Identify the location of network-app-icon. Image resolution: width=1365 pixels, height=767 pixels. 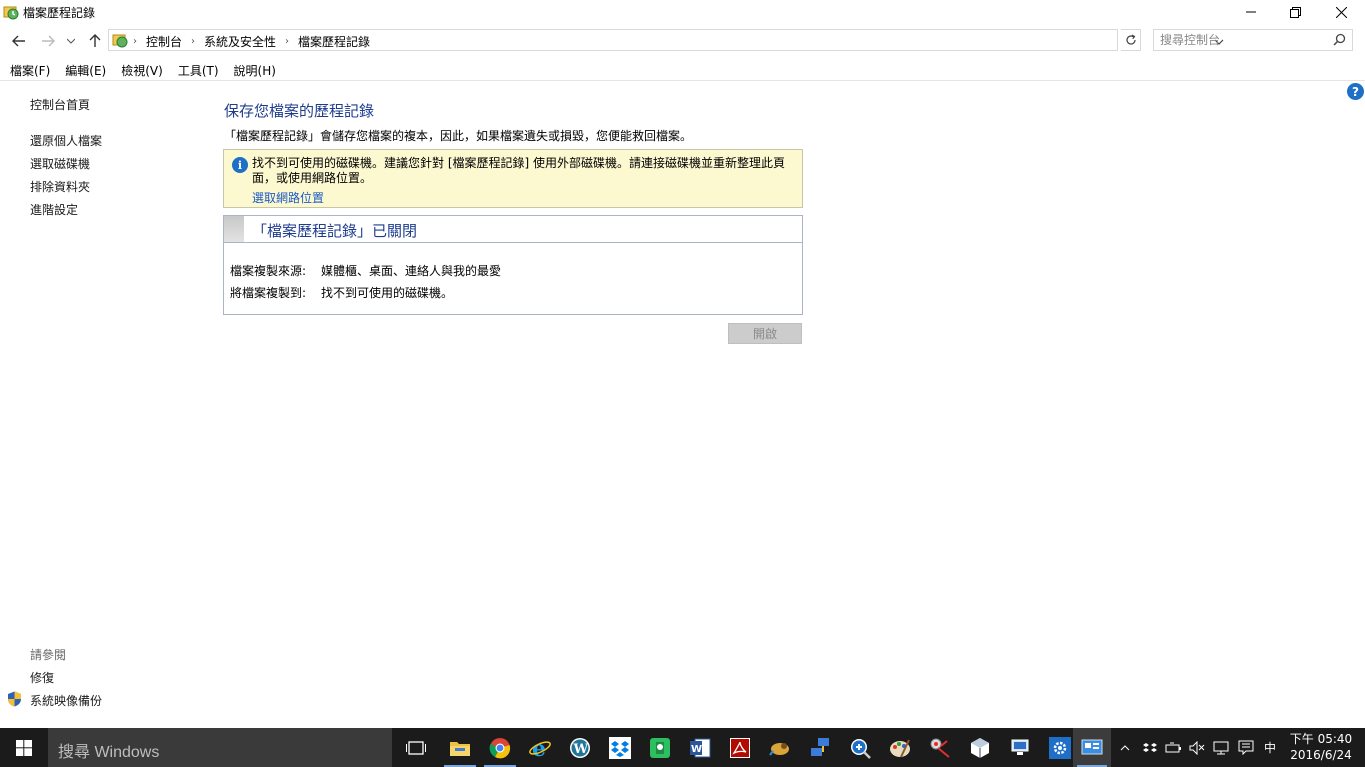
(820, 747).